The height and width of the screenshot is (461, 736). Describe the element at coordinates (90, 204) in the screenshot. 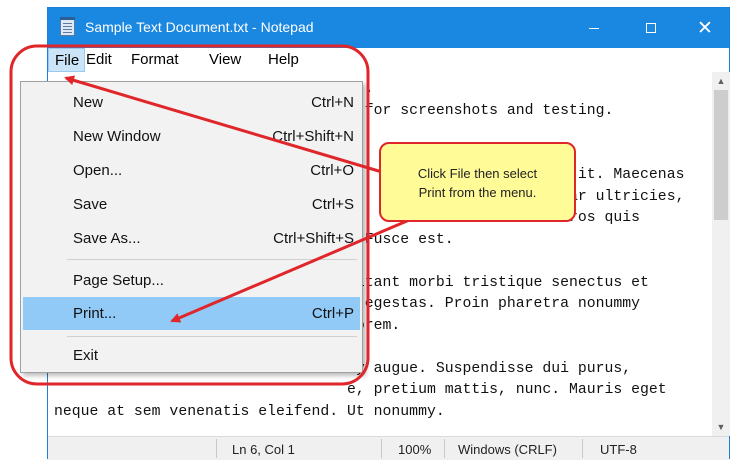

I see `menu-item-label: Save` at that location.